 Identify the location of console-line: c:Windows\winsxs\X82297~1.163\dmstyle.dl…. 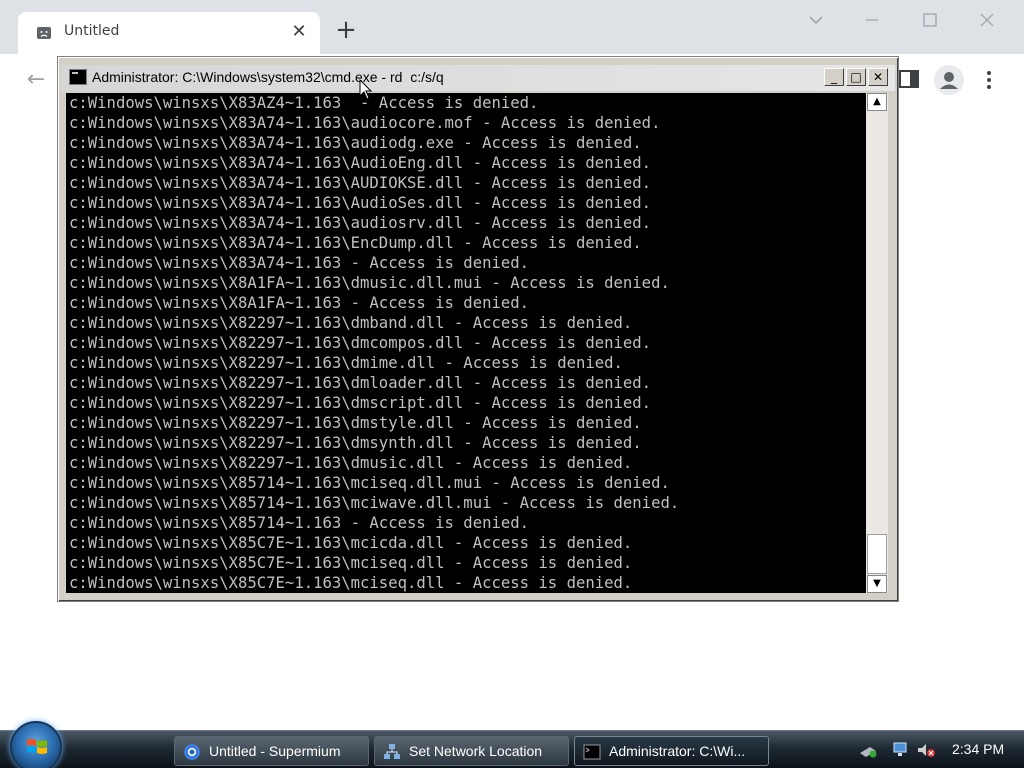
(355, 423).